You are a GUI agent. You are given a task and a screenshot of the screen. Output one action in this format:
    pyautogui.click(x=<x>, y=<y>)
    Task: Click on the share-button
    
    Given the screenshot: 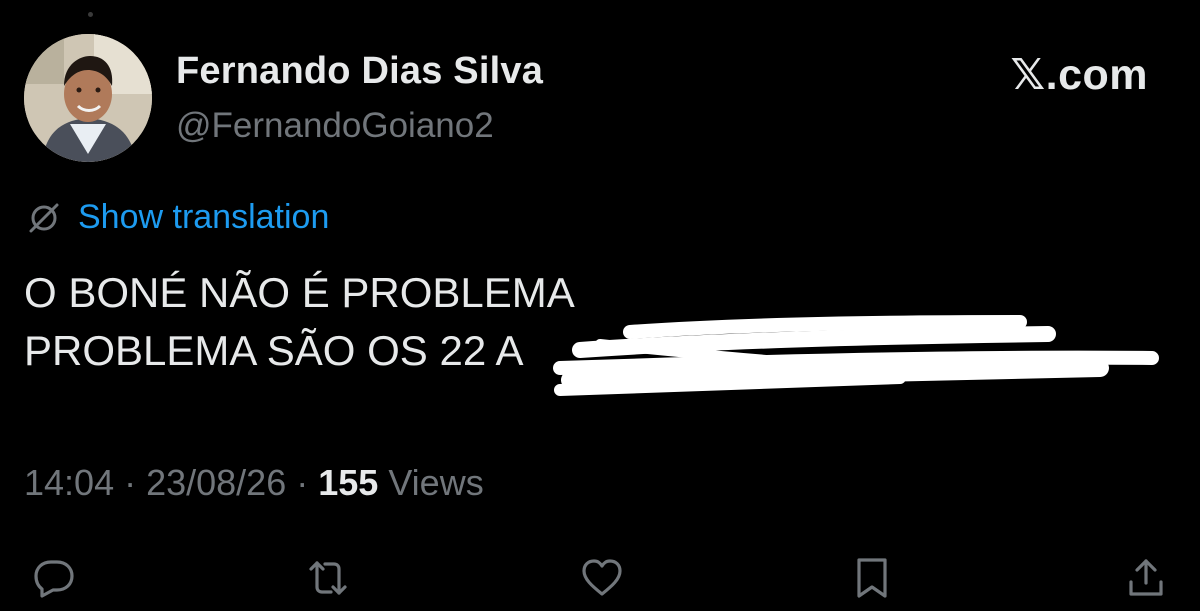 What is the action you would take?
    pyautogui.click(x=1146, y=578)
    